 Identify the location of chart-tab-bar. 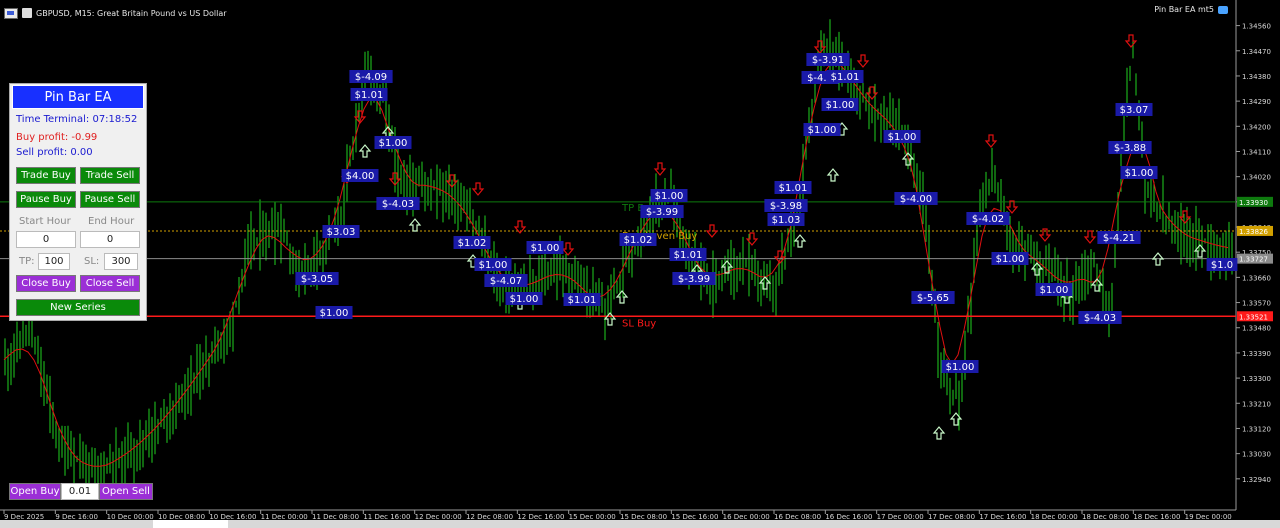
(640, 524).